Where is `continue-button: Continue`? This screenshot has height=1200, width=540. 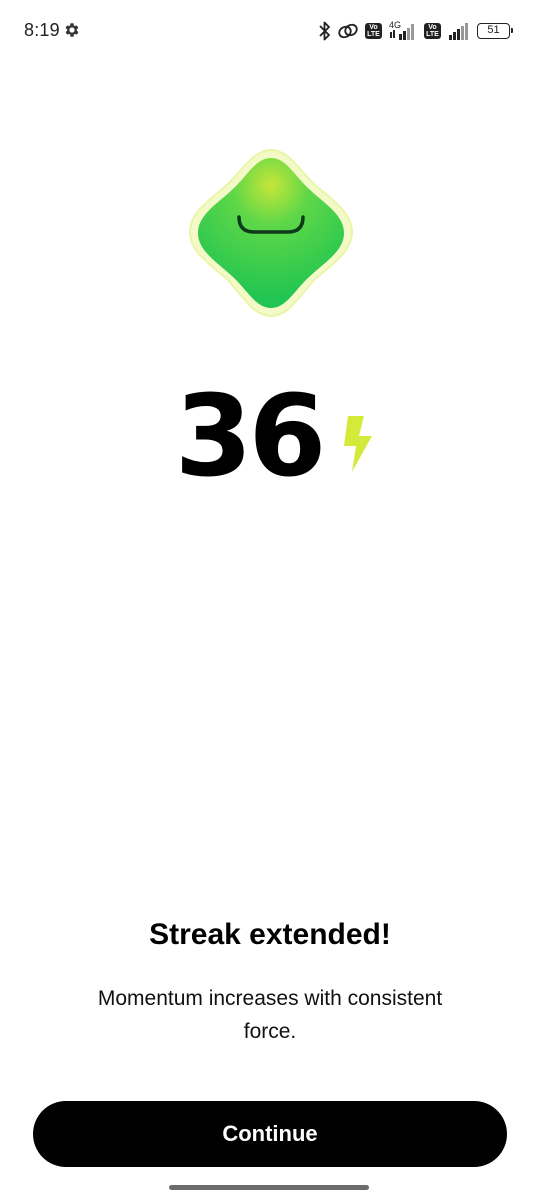 continue-button: Continue is located at coordinates (270, 1134).